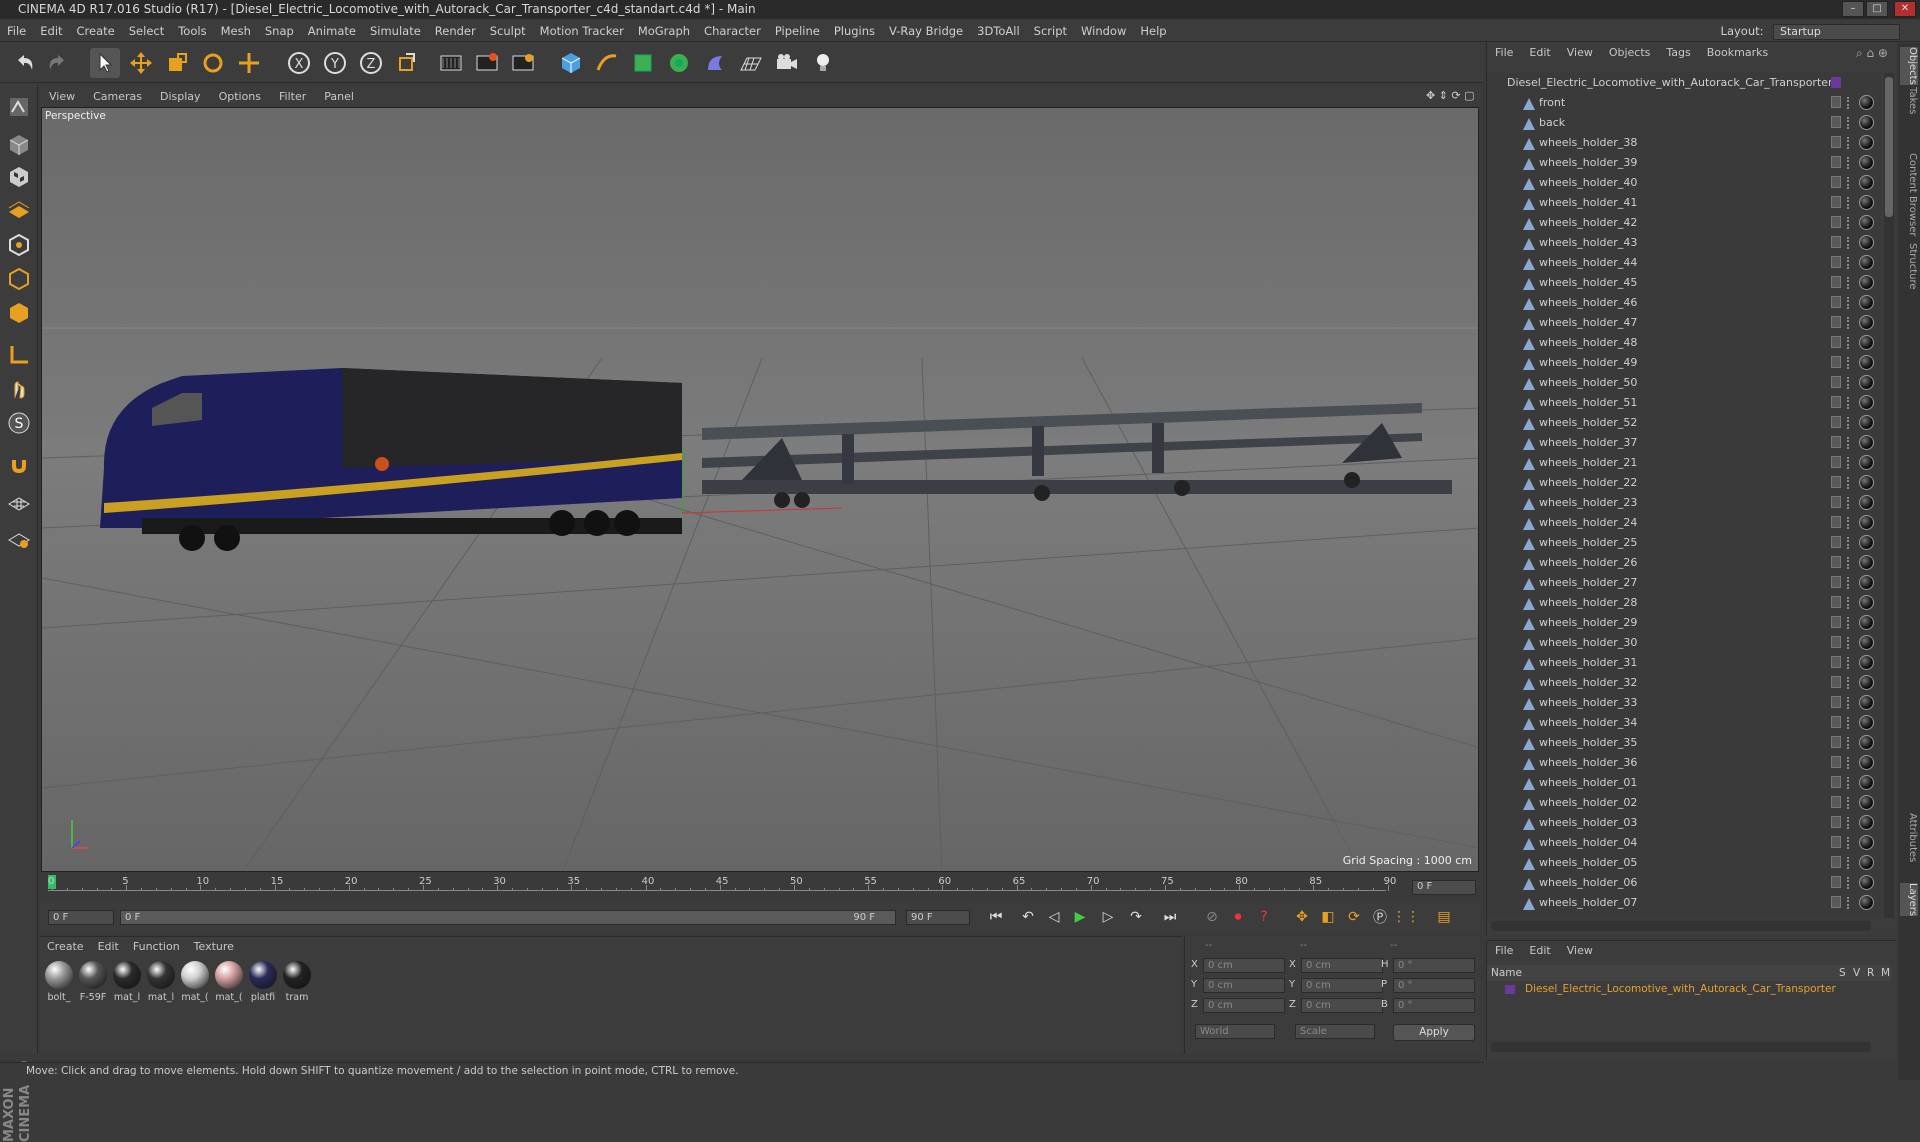 This screenshot has height=1142, width=1920. I want to click on render-picture-viewer-icon, so click(487, 63).